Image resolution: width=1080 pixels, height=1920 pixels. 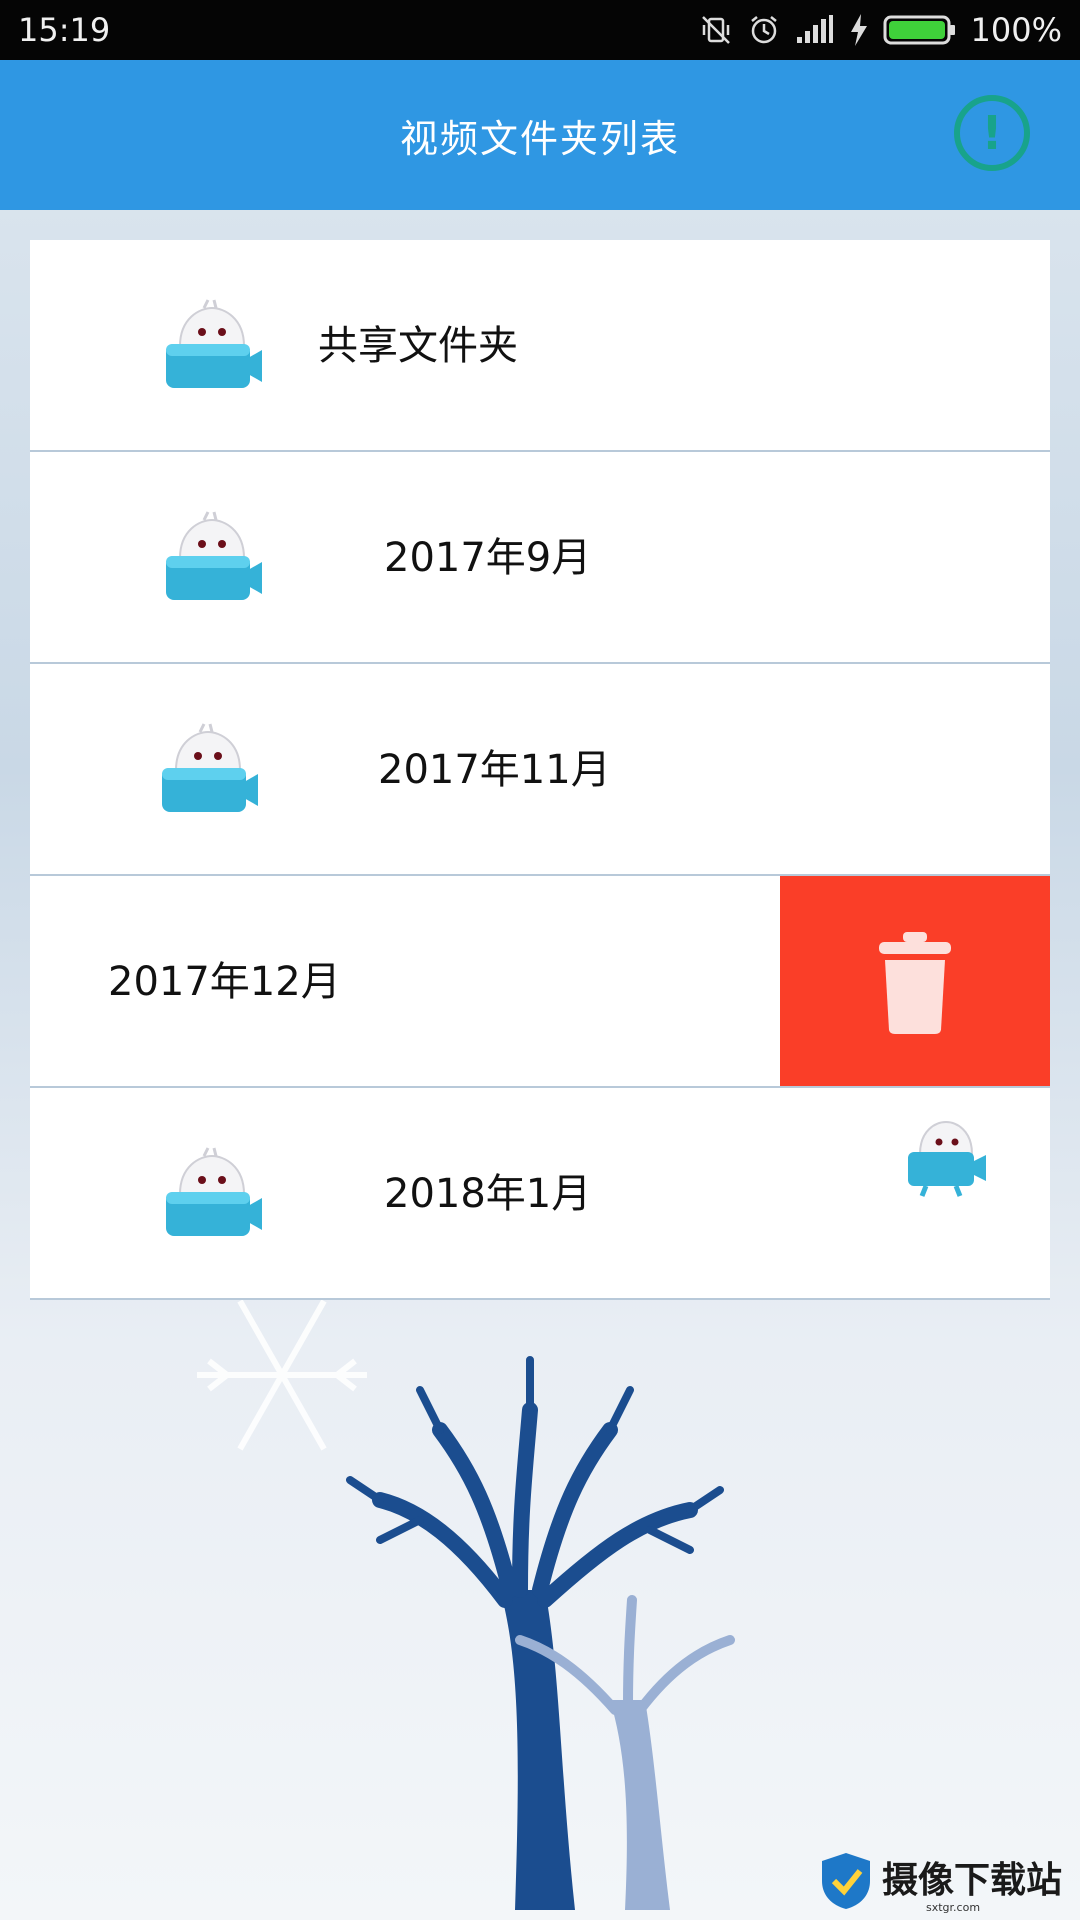 I want to click on folder-row: 2017年11月, so click(x=540, y=770).